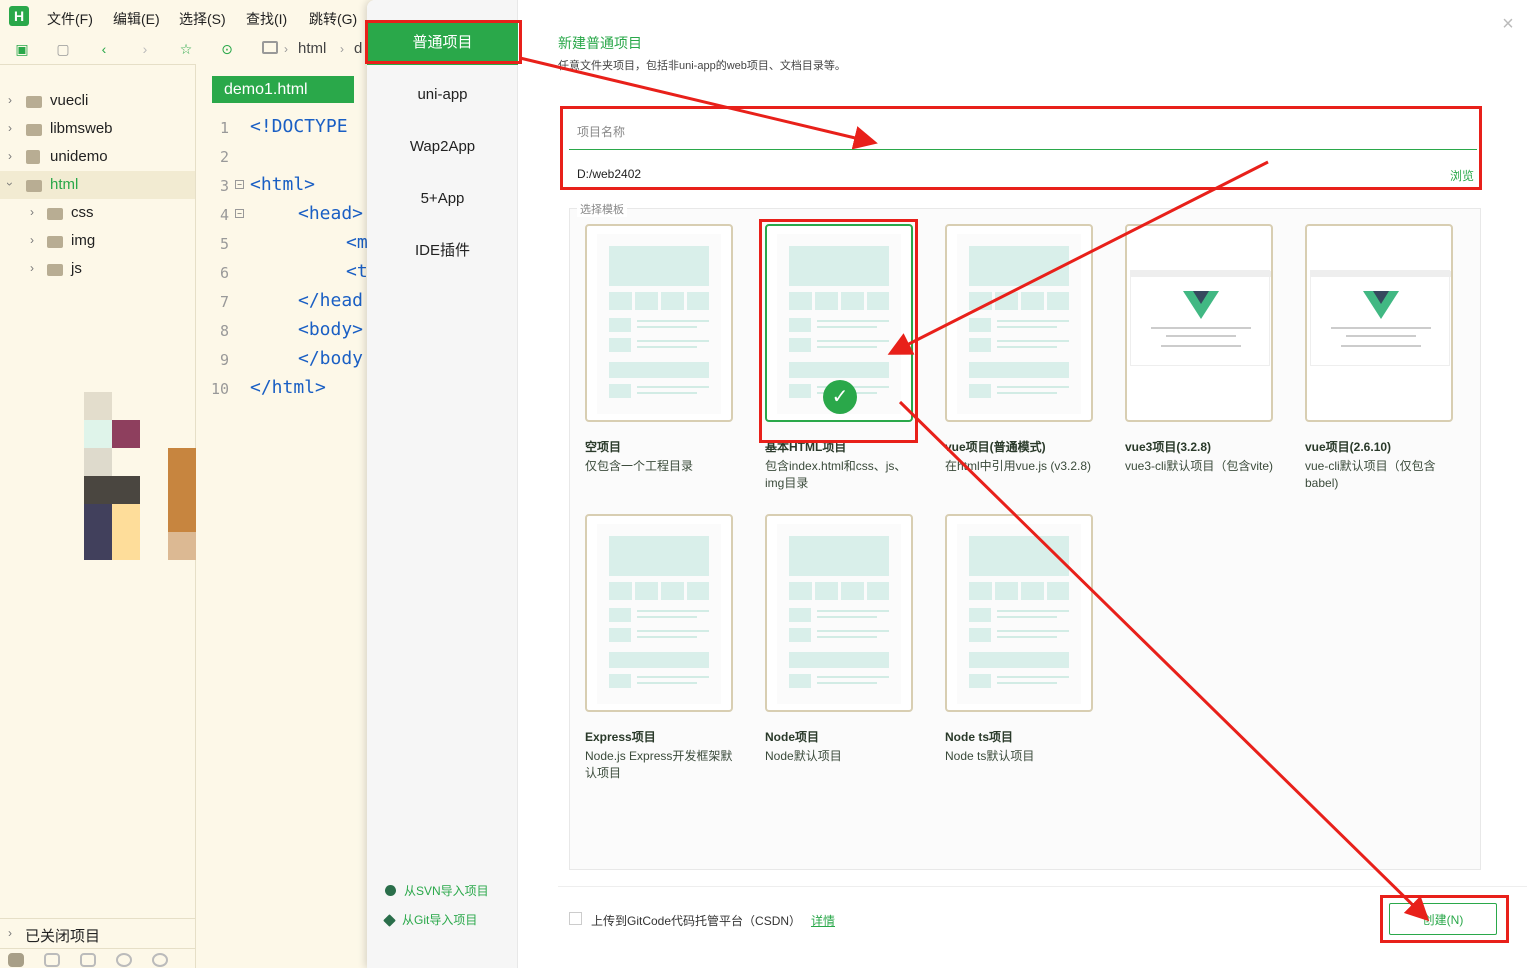 Image resolution: width=1527 pixels, height=968 pixels. I want to click on create-button: 创建(N), so click(1443, 919).